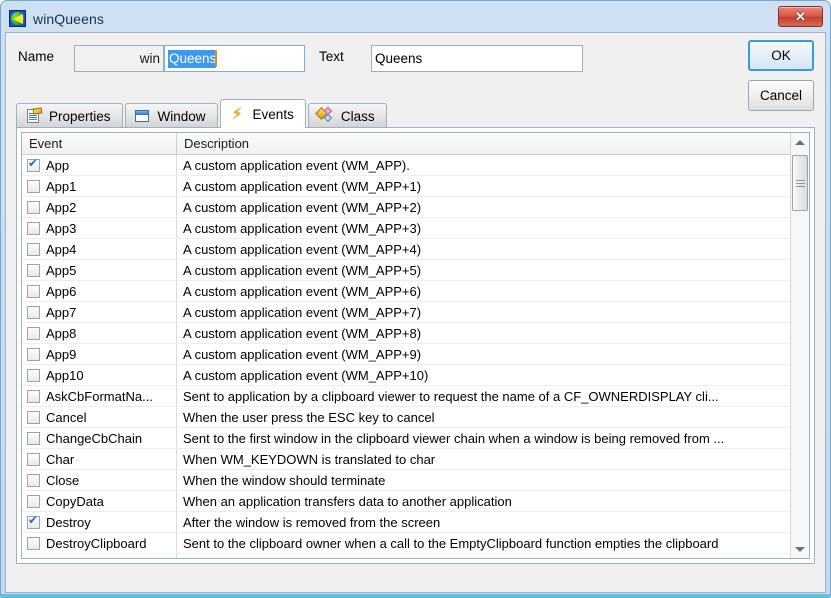 The width and height of the screenshot is (831, 598). Describe the element at coordinates (68, 522) in the screenshot. I see `event-name: Destroy` at that location.